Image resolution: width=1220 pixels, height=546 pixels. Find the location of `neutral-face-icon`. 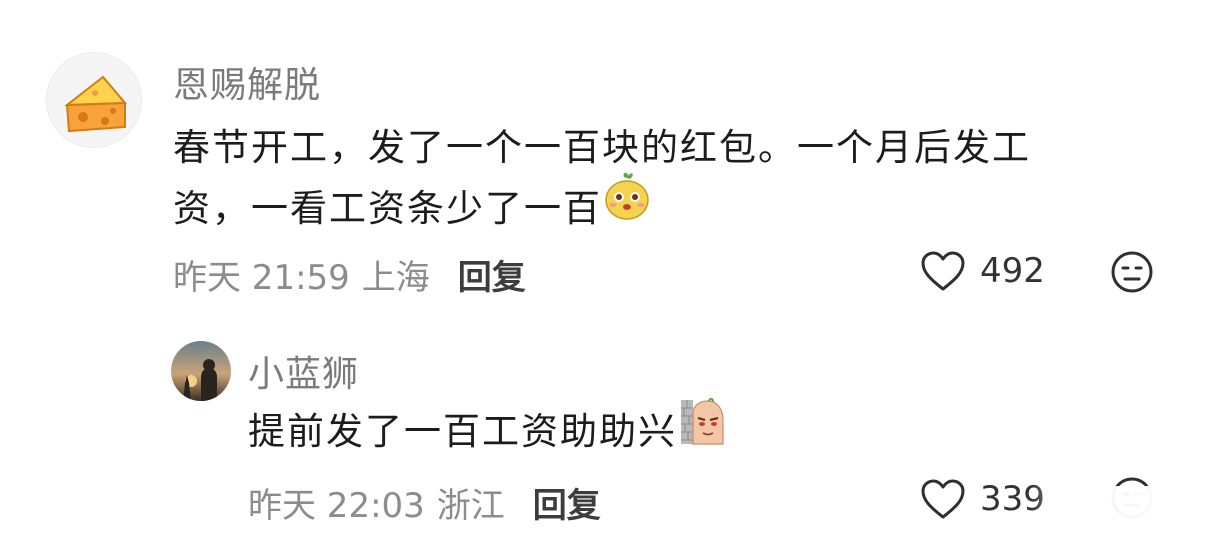

neutral-face-icon is located at coordinates (1132, 272).